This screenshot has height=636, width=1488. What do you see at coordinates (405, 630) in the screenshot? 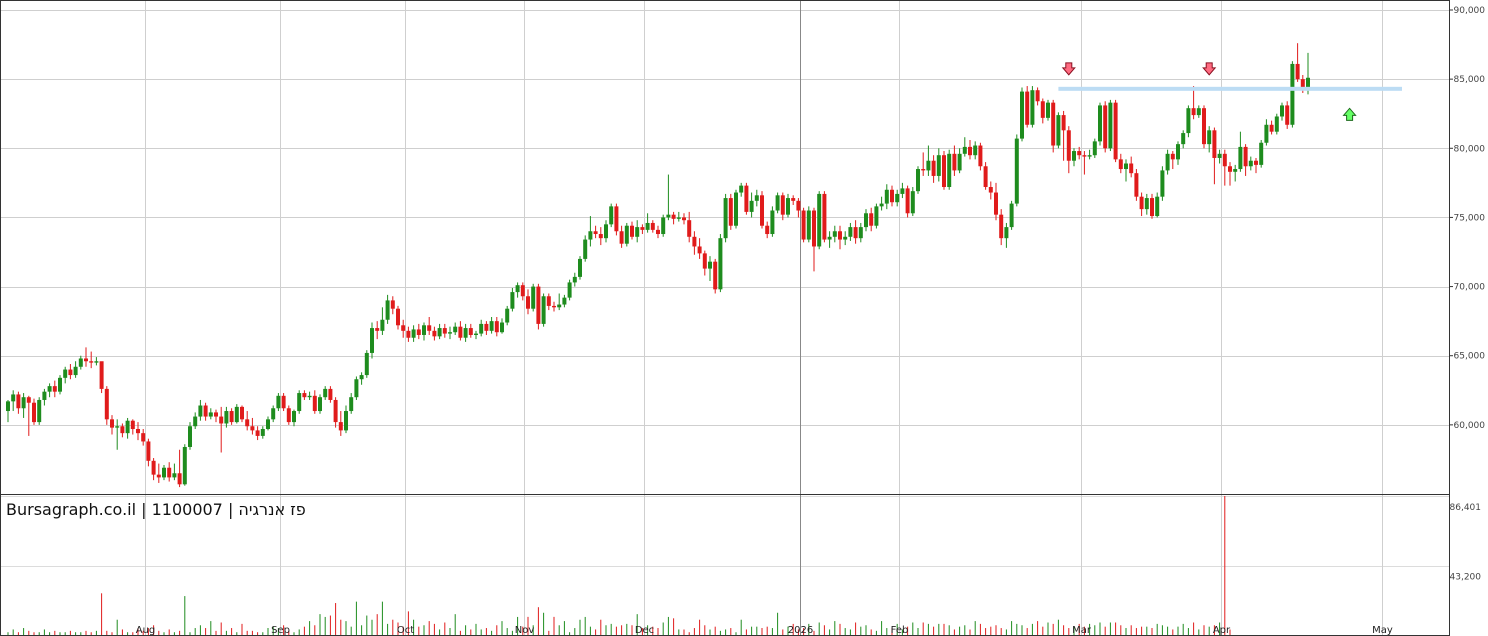
I see `month-label: Oct` at bounding box center [405, 630].